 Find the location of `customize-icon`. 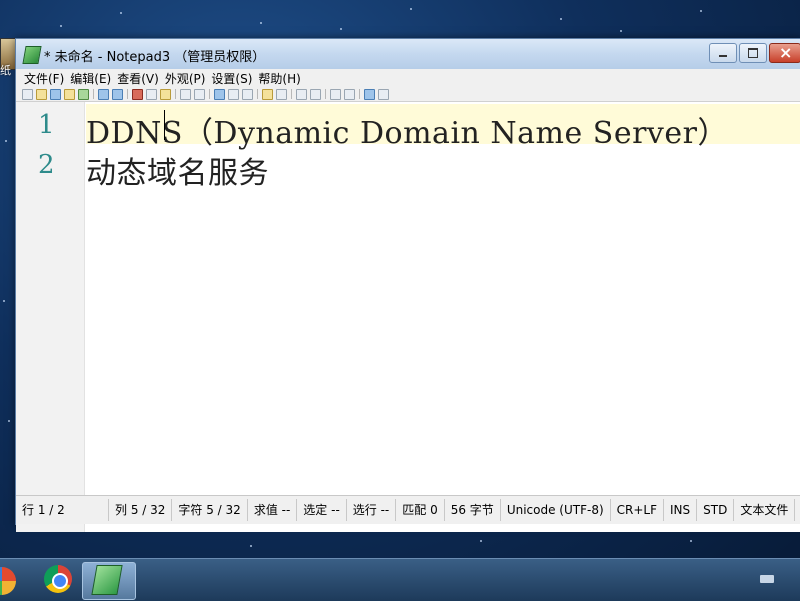

customize-icon is located at coordinates (349, 94).